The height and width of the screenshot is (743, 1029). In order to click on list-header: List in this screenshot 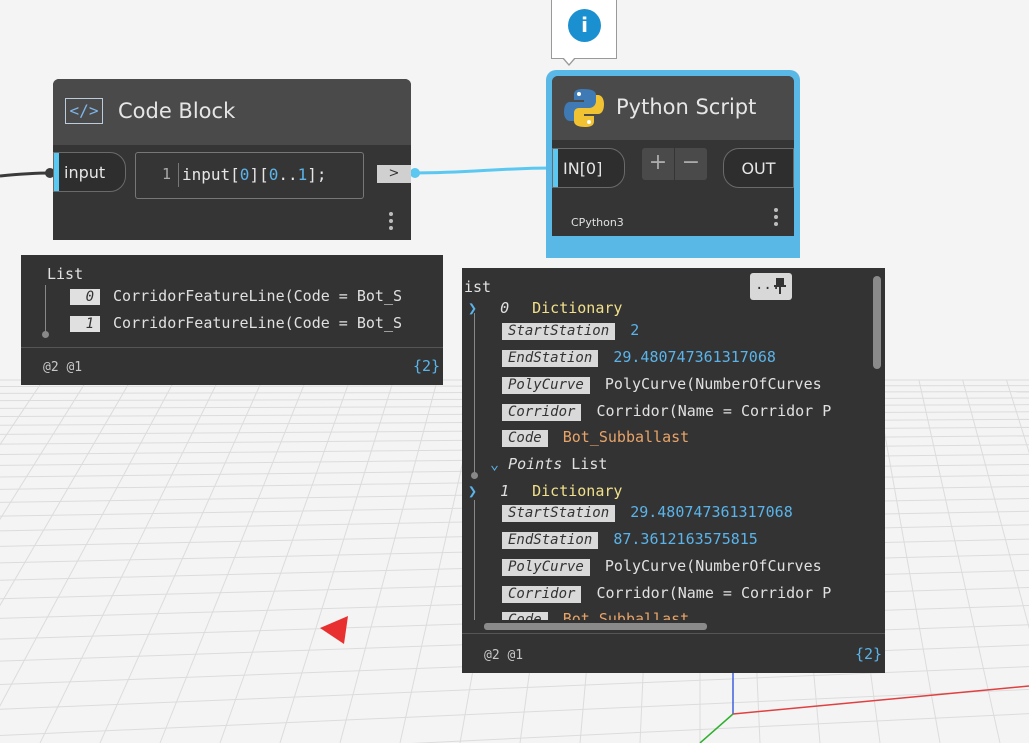, I will do `click(65, 274)`.